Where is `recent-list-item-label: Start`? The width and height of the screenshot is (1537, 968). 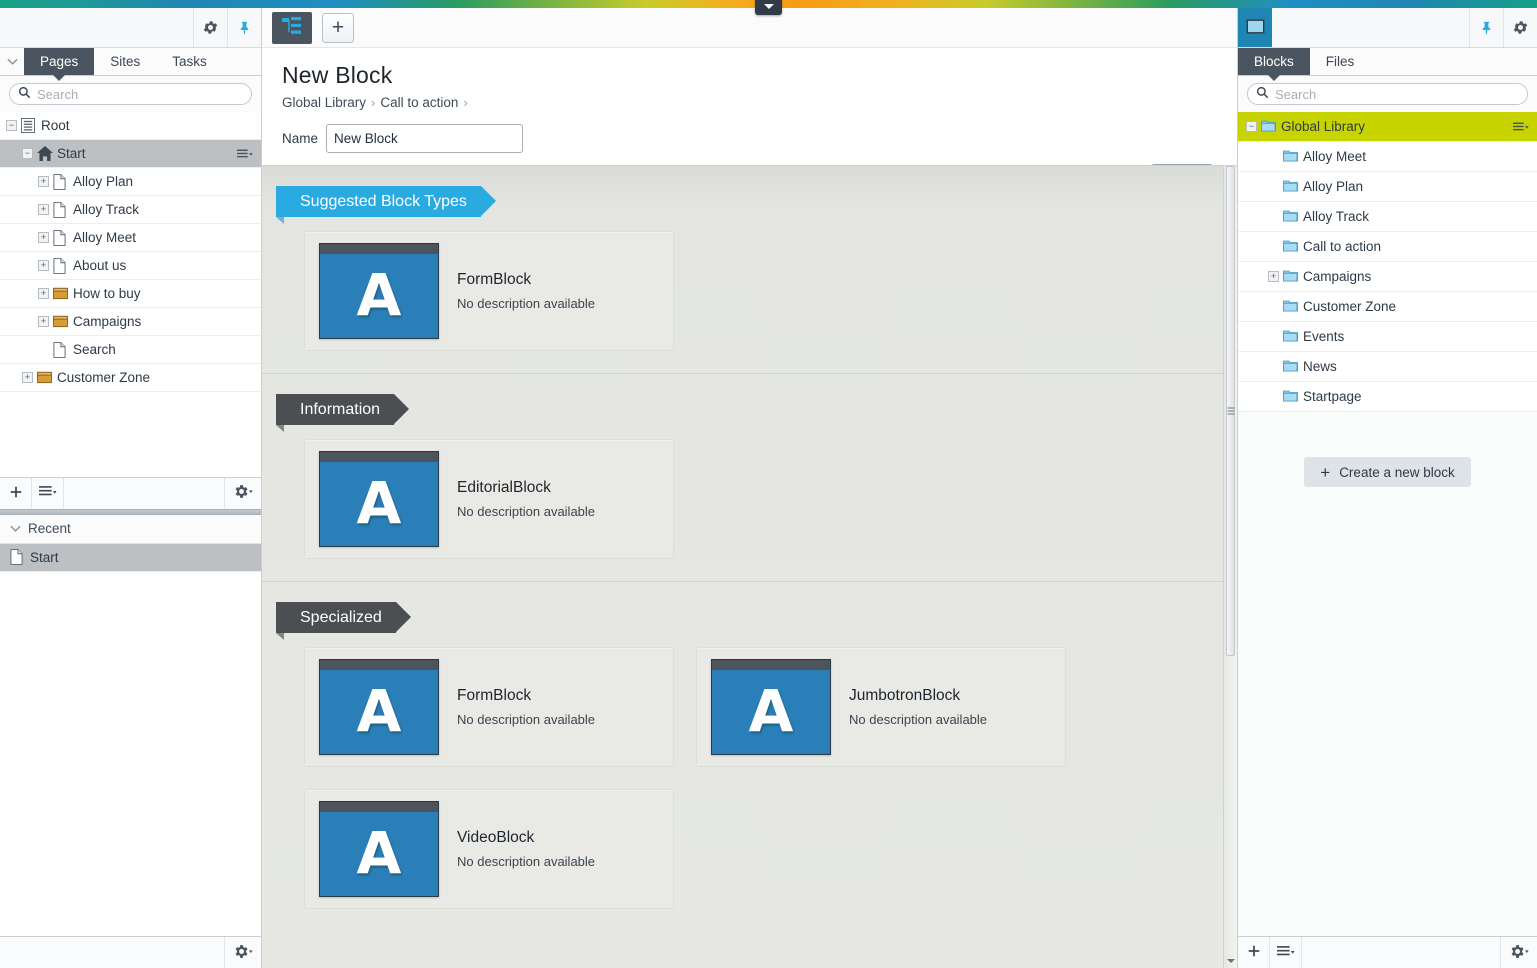 recent-list-item-label: Start is located at coordinates (44, 557).